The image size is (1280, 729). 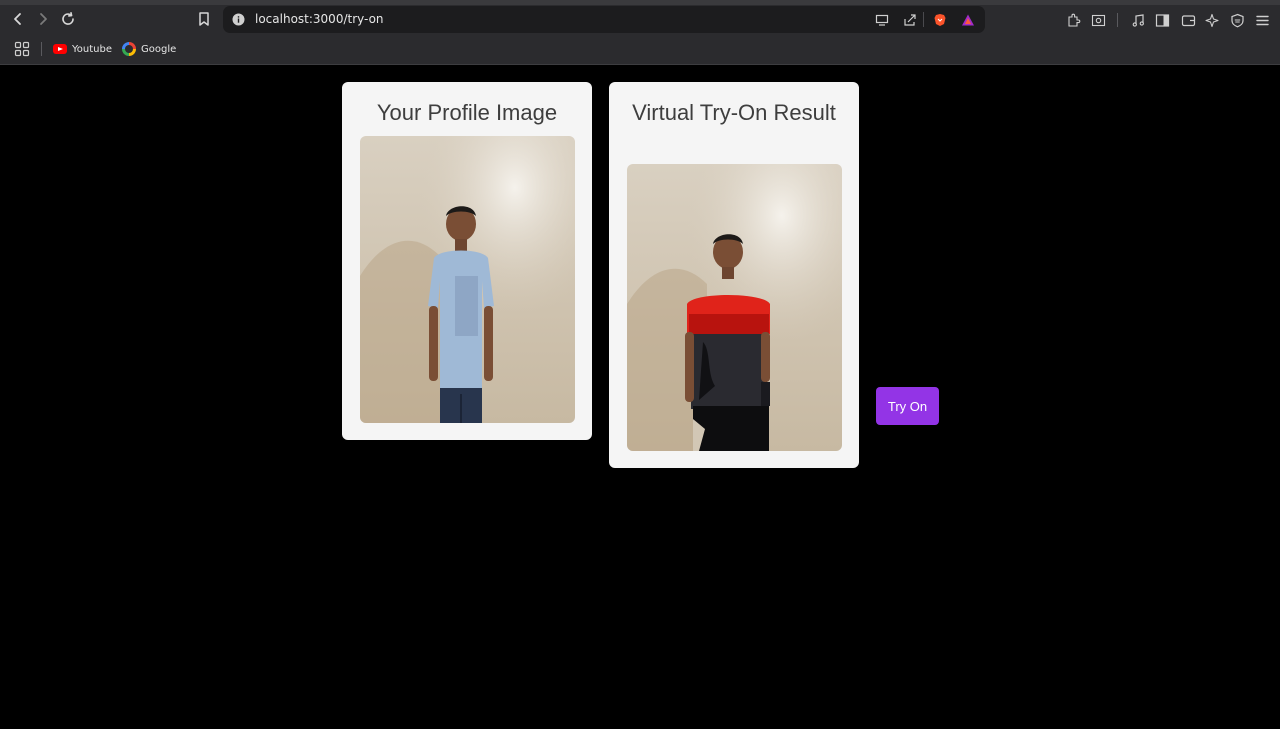 I want to click on rewards-triangle-icon, so click(x=968, y=20).